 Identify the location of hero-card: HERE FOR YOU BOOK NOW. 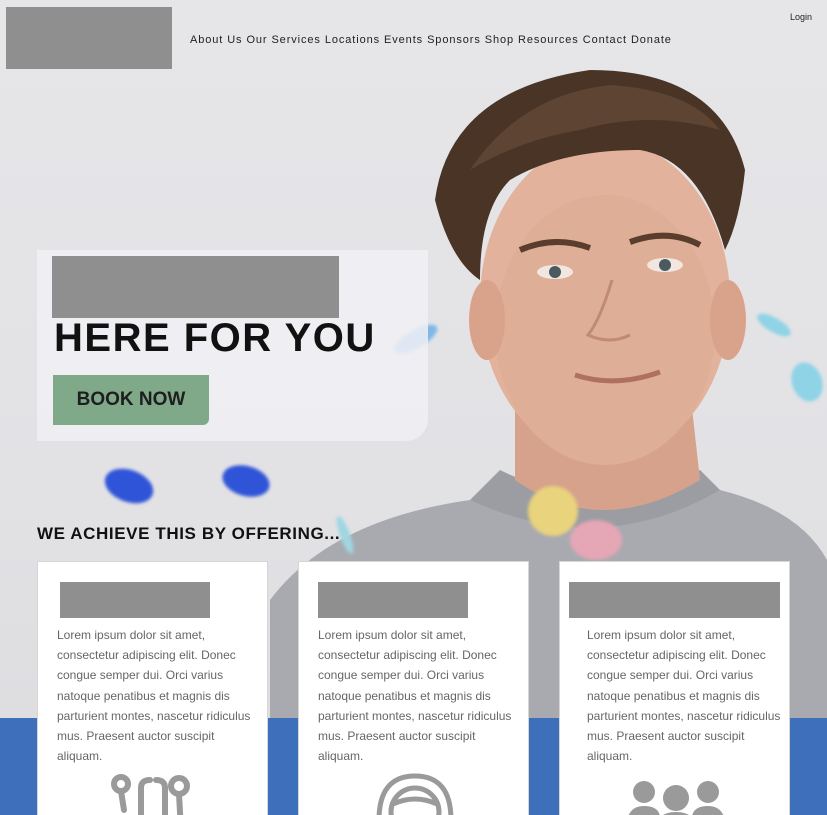
(232, 345).